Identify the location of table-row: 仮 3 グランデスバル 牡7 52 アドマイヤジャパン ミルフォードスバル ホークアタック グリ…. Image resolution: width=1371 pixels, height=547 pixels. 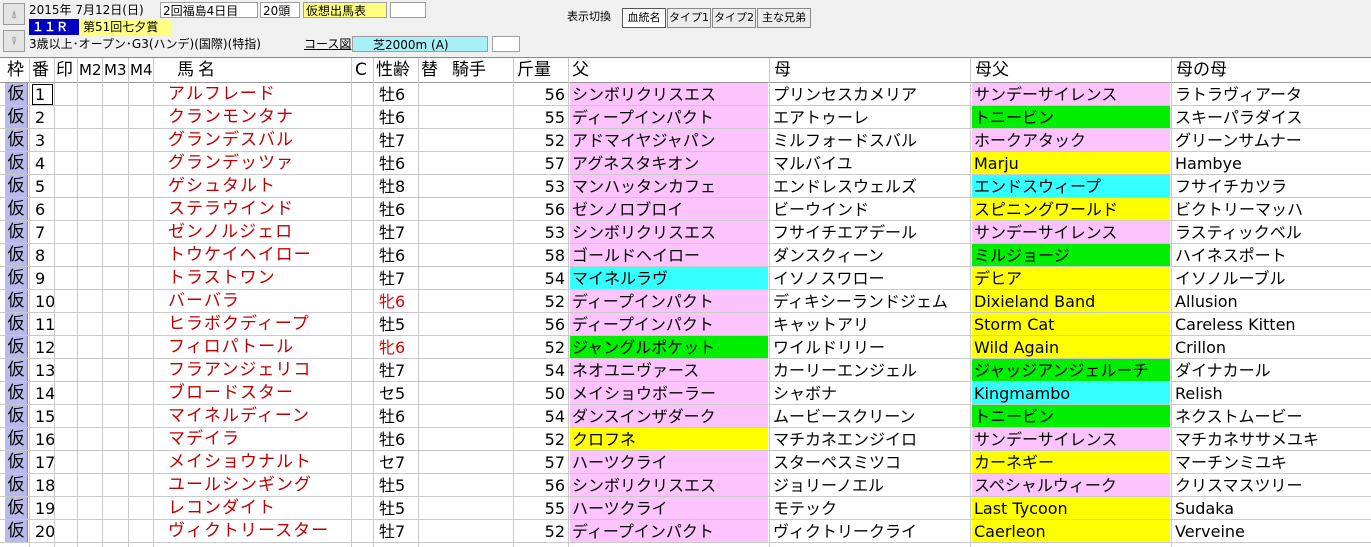
(685, 140).